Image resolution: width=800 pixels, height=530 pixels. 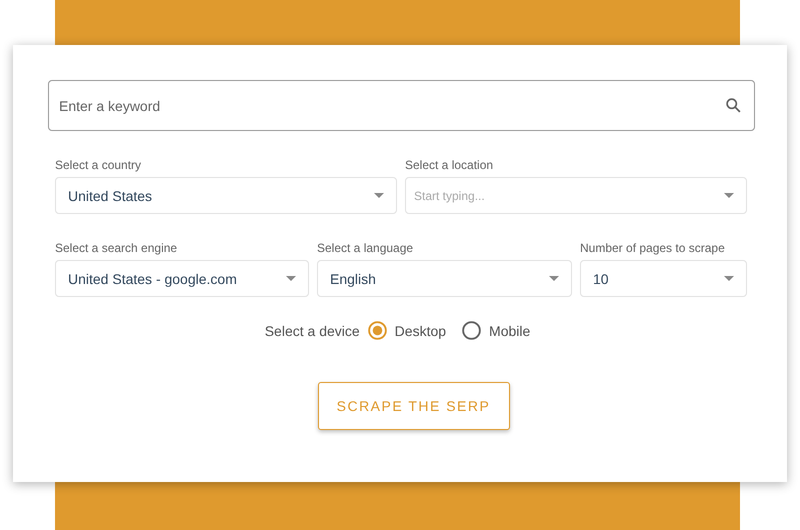 What do you see at coordinates (663, 278) in the screenshot?
I see `dropdown-select: 10` at bounding box center [663, 278].